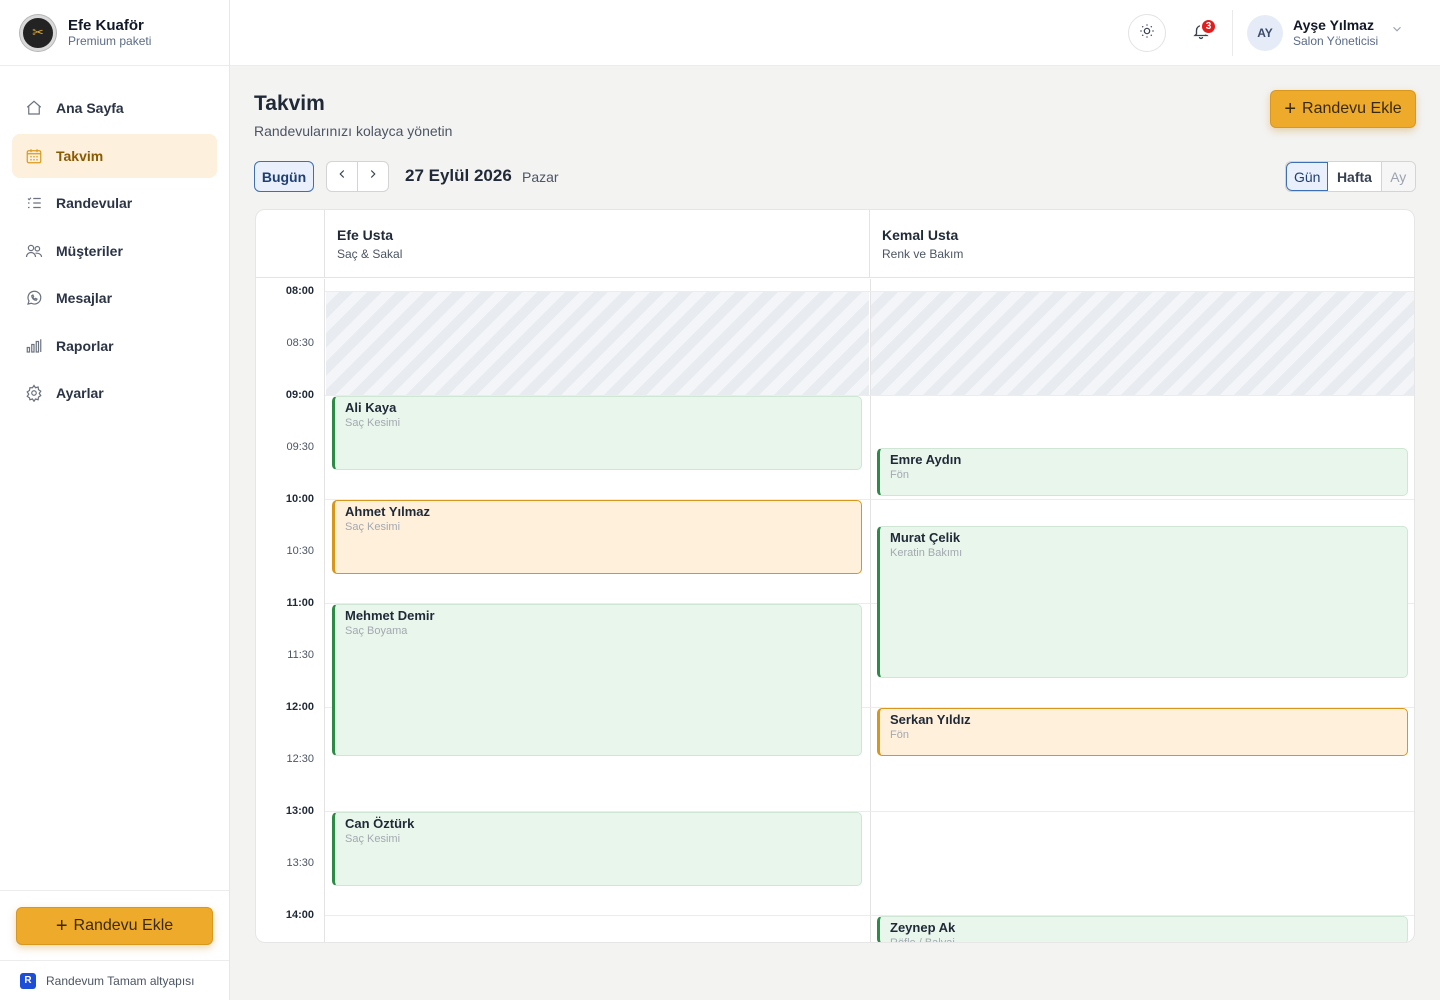  What do you see at coordinates (1142, 472) in the screenshot?
I see `appointment-card: Emre Aydın Fön` at bounding box center [1142, 472].